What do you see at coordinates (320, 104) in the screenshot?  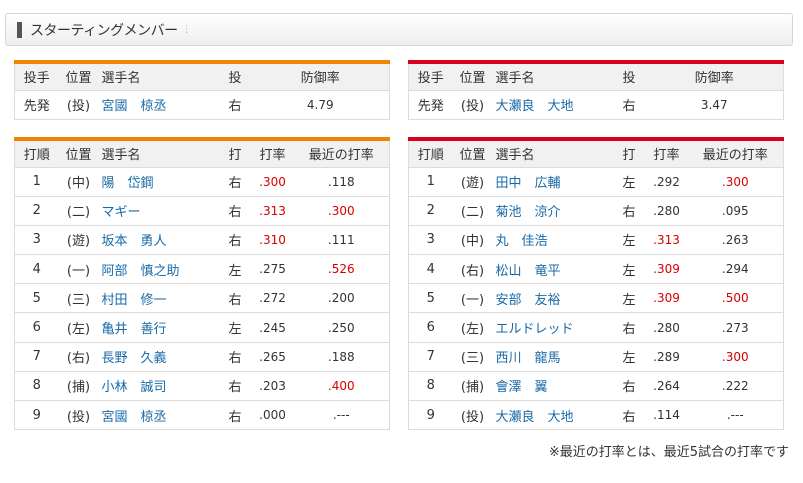 I see `era: 4.79` at bounding box center [320, 104].